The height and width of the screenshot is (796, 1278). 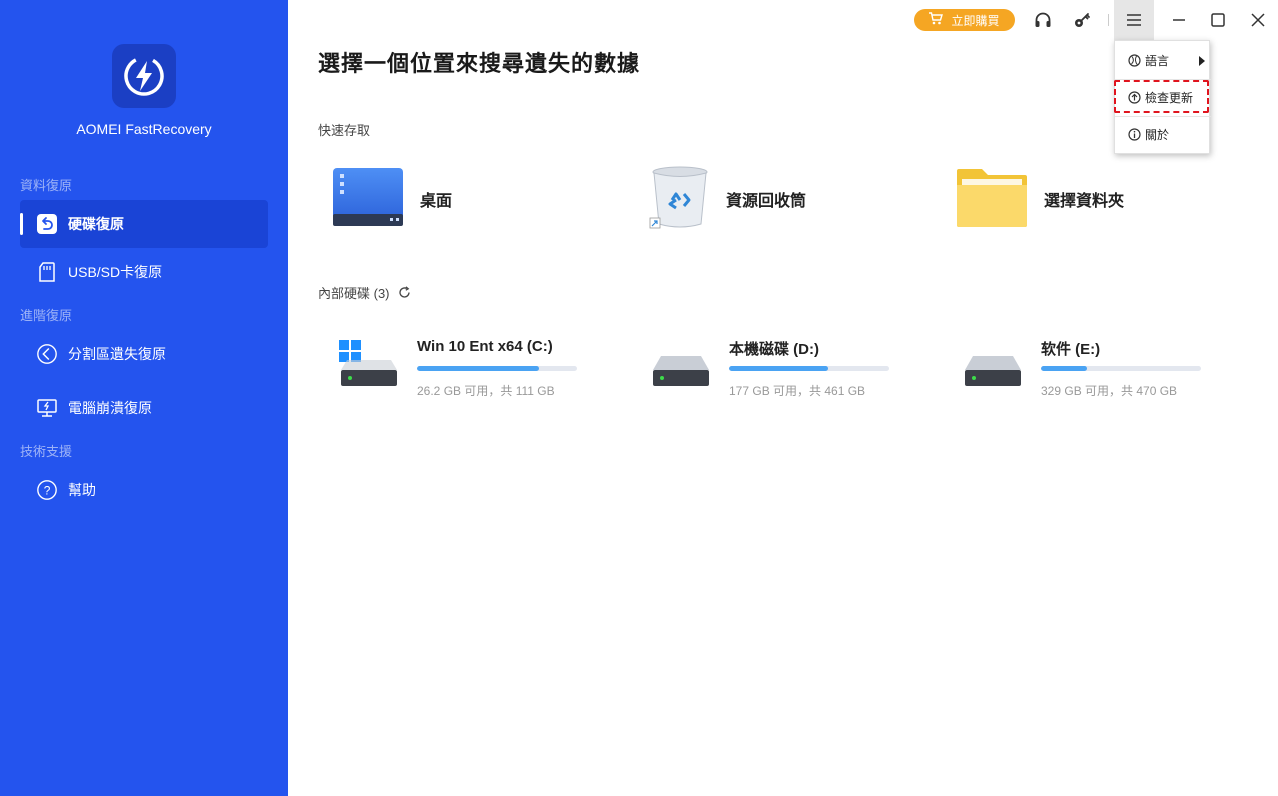 What do you see at coordinates (1109, 391) in the screenshot?
I see `drive-info: 329 GB 可用，共 470 GB` at bounding box center [1109, 391].